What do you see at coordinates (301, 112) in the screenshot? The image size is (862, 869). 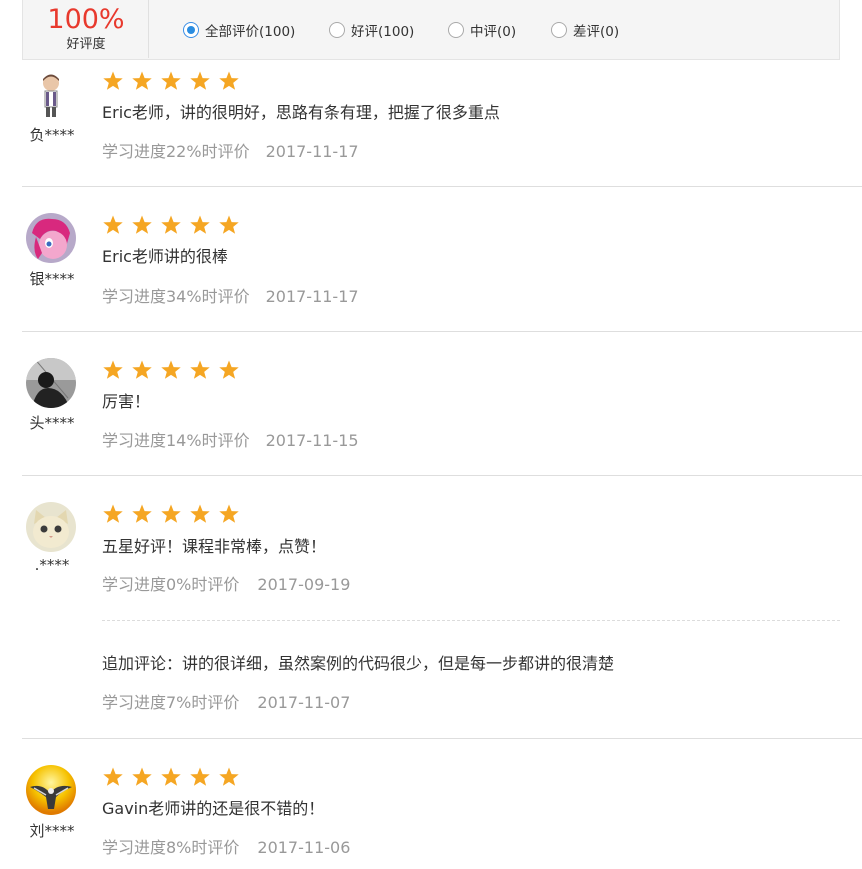 I see `review-content: Eric老师，讲的很明好，思路有条有理，把握了很多重点` at bounding box center [301, 112].